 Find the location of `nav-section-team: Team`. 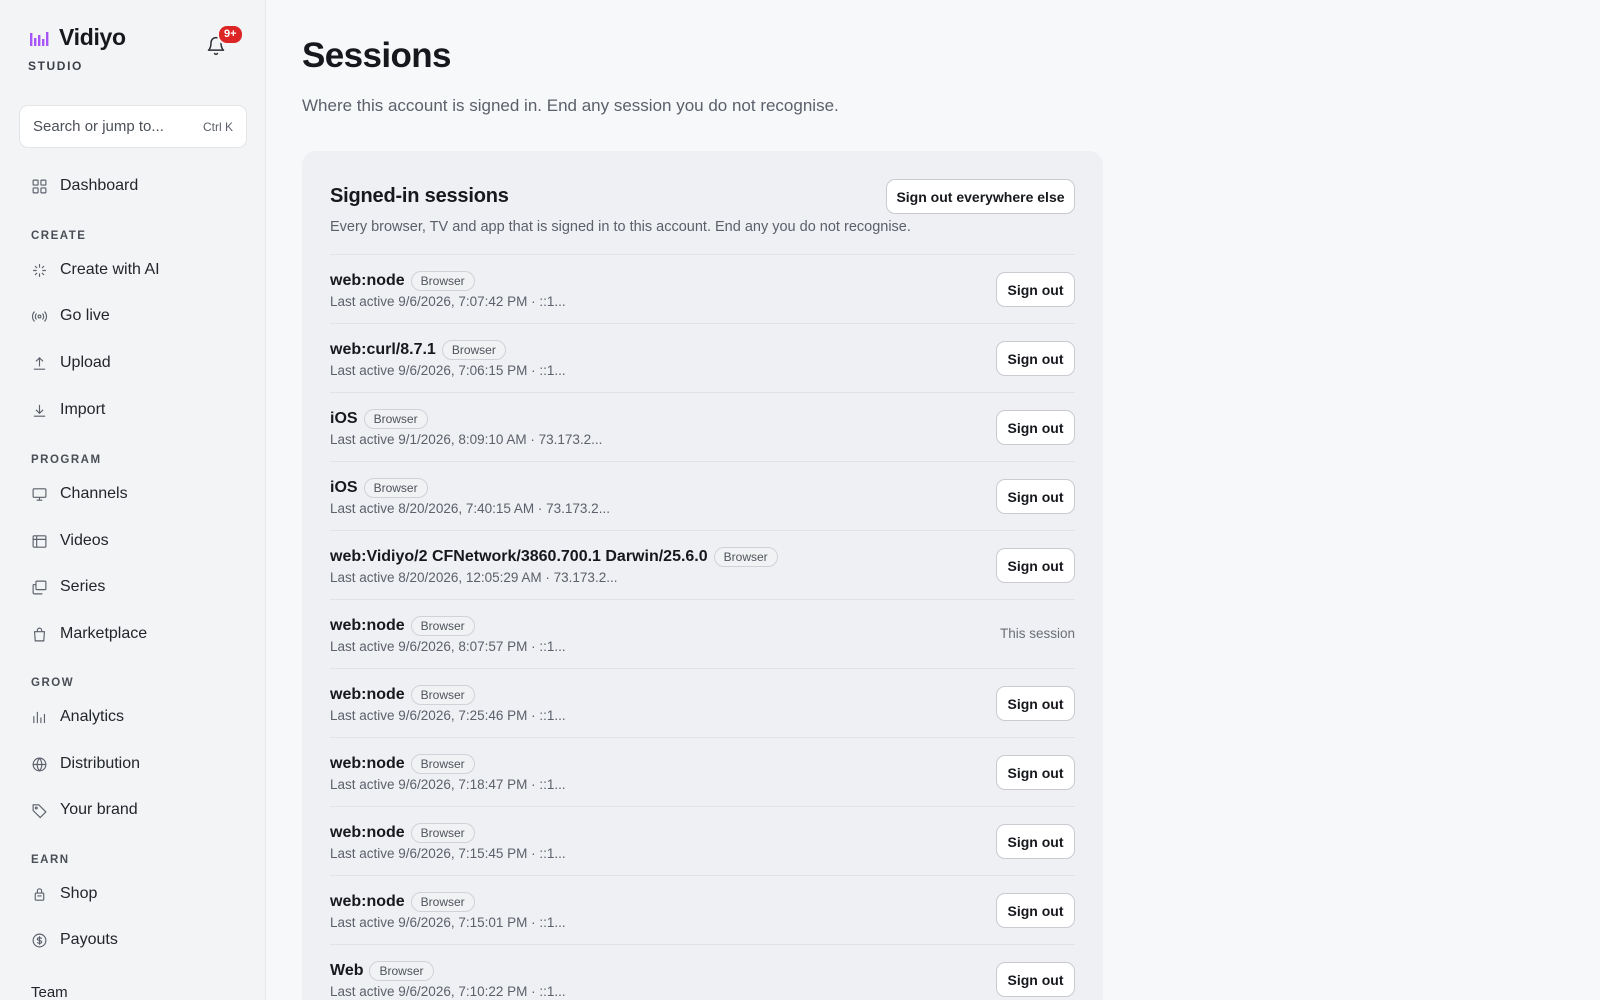

nav-section-team: Team is located at coordinates (49, 992).